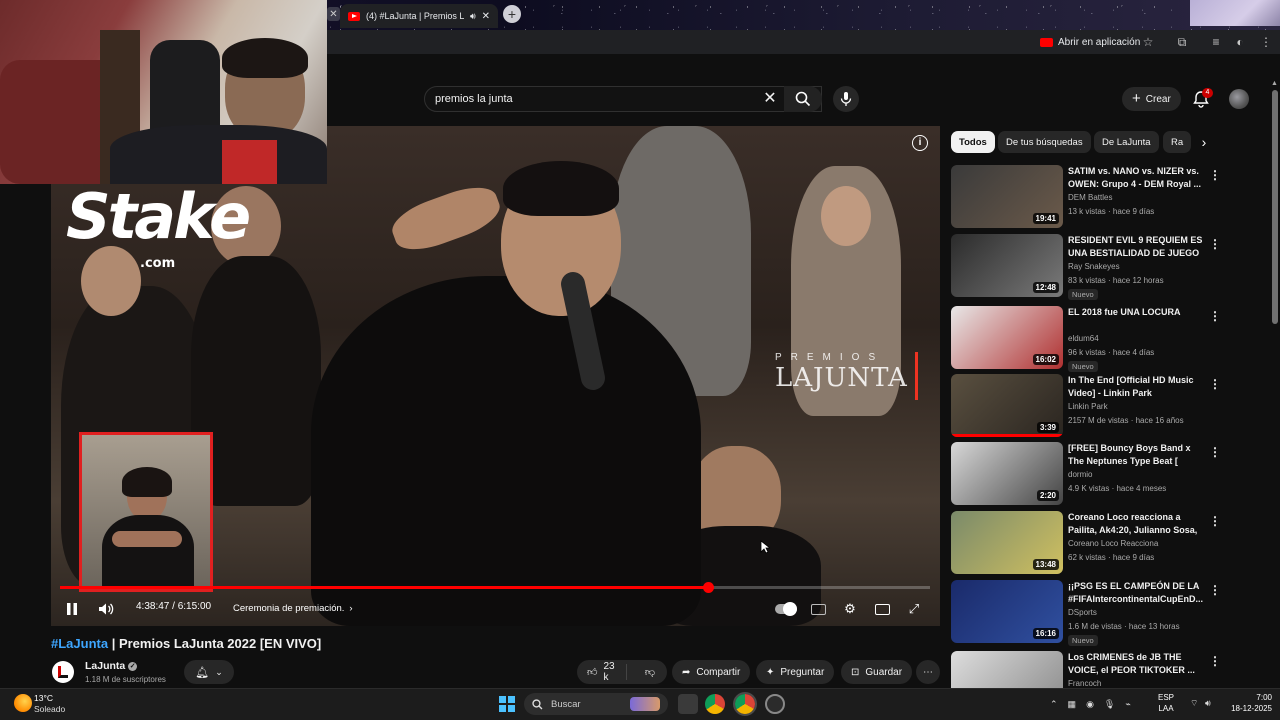  I want to click on chip-from-searches: De tus búsquedas, so click(1044, 142).